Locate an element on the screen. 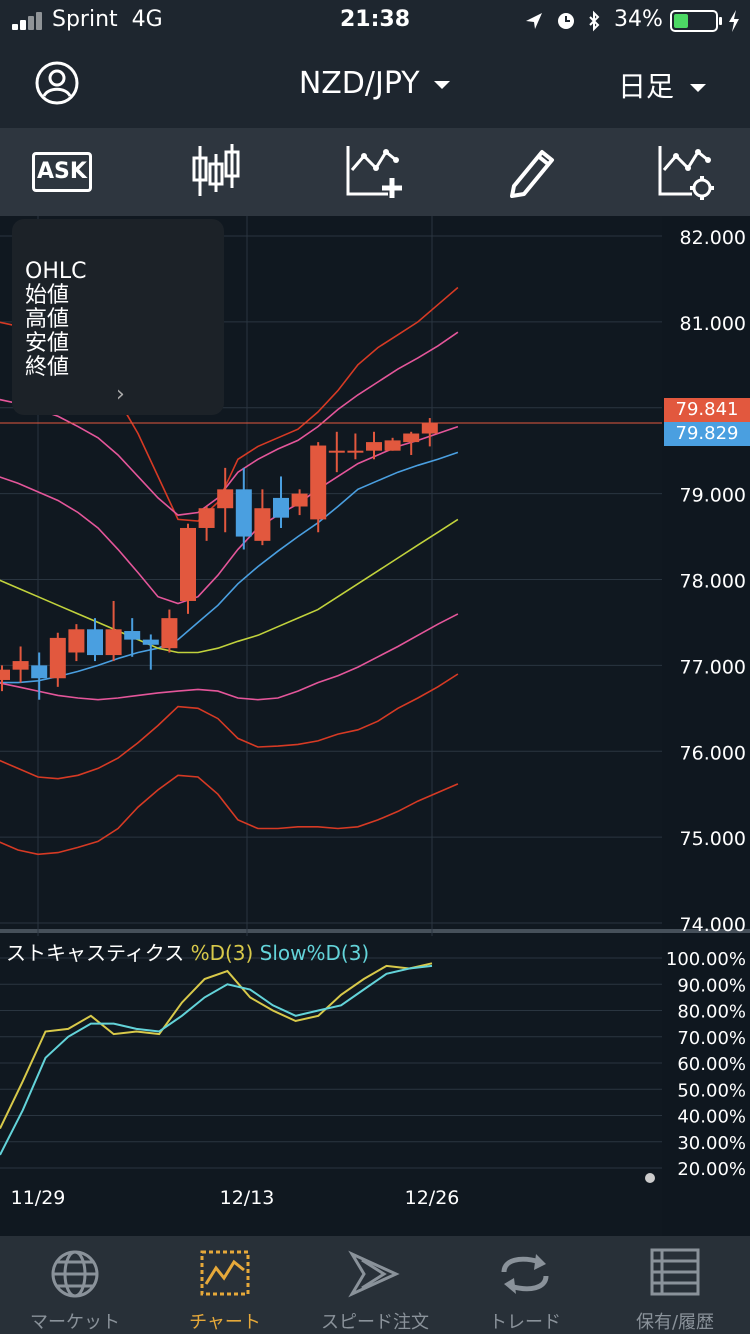  y-tick-label: 100.00% is located at coordinates (706, 959).